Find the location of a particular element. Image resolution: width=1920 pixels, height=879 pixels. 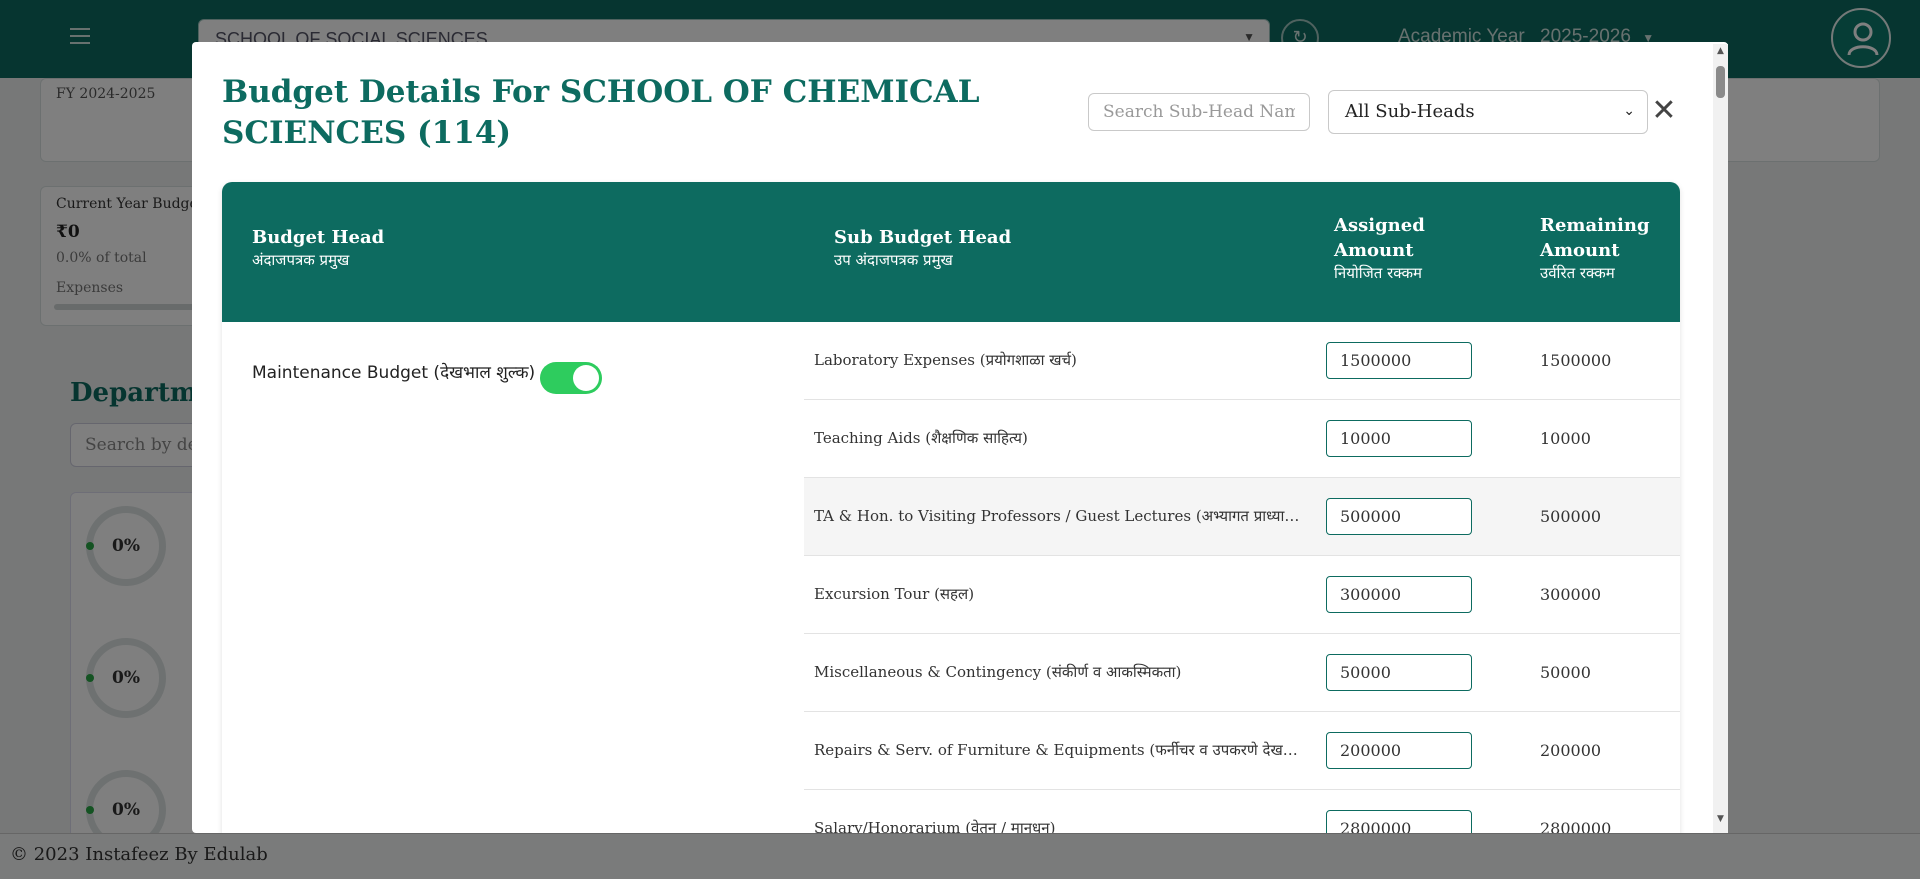

sub-head-name: Salary/Honorarium (वेतन / मानधन) is located at coordinates (935, 826).